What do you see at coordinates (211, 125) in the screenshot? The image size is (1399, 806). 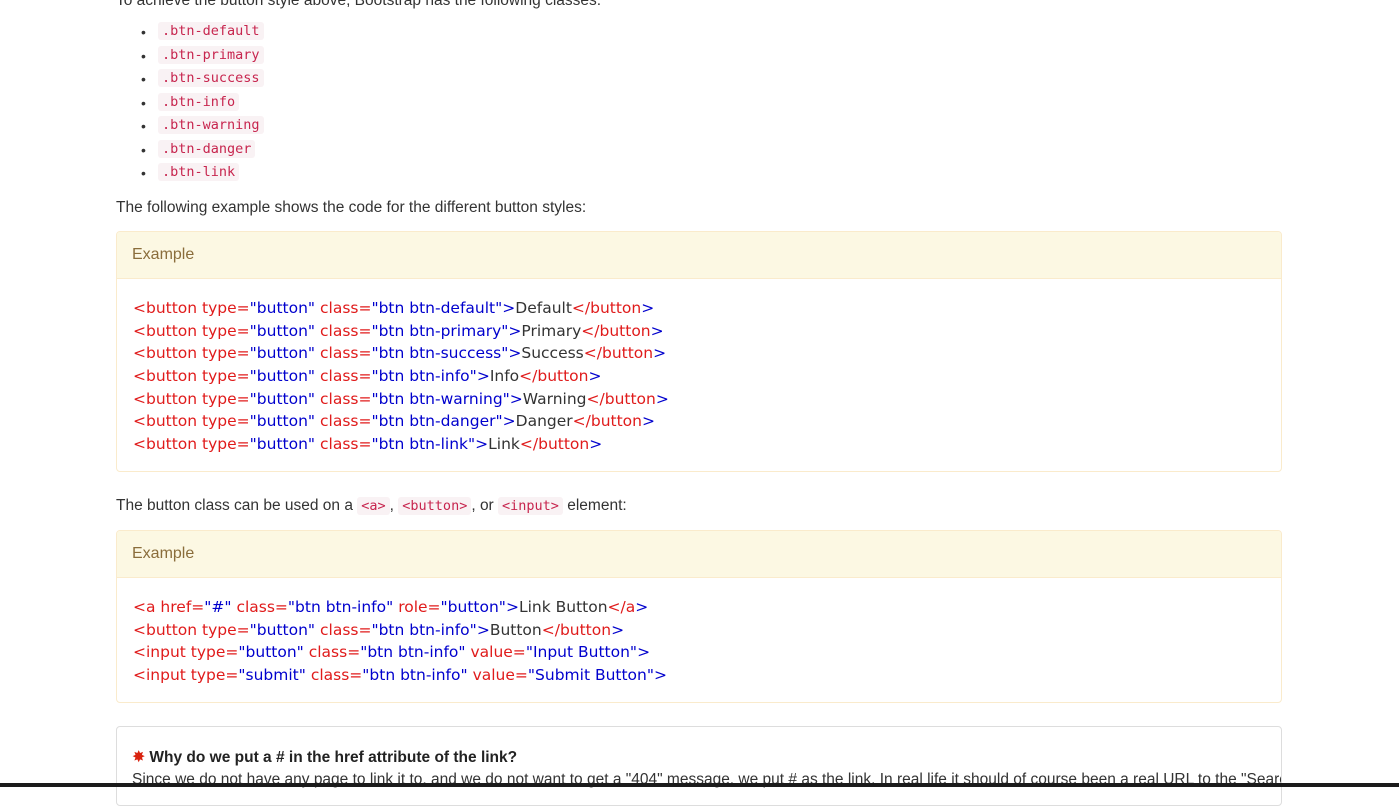 I see `class-code: .btn-warning` at bounding box center [211, 125].